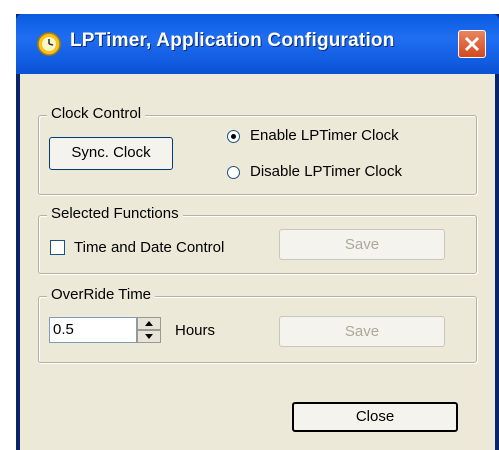 This screenshot has width=499, height=450. Describe the element at coordinates (233, 172) in the screenshot. I see `disable-clock-radio` at that location.